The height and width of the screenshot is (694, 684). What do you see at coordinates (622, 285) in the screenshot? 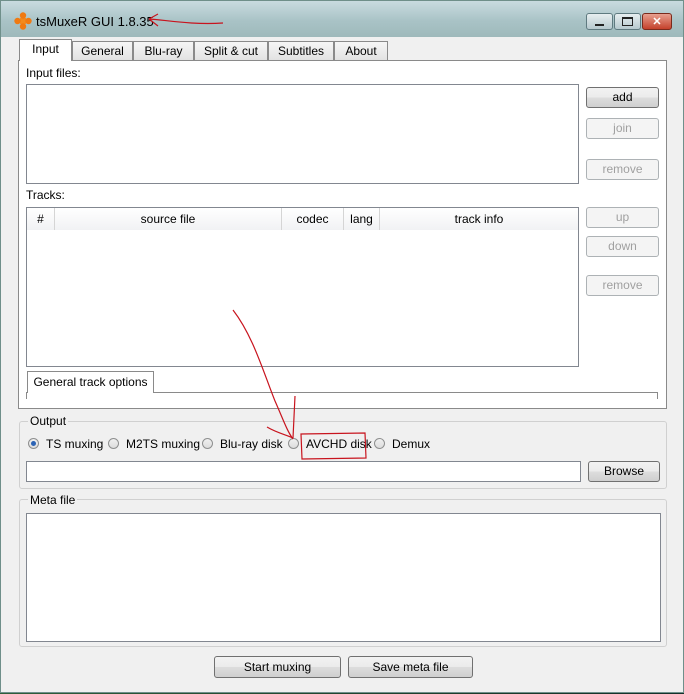
I see `track-remove-button: remove` at bounding box center [622, 285].